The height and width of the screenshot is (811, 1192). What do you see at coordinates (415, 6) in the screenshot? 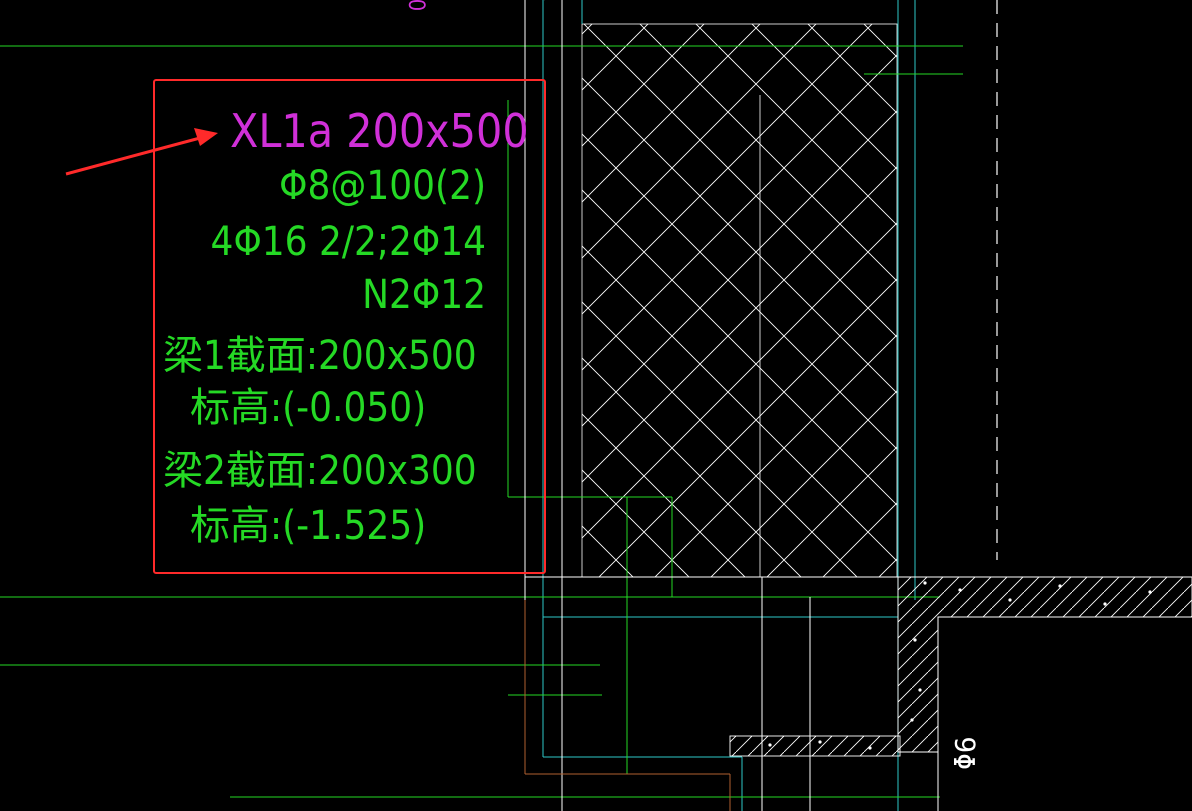
I see `top-magenta-label: 00` at bounding box center [415, 6].